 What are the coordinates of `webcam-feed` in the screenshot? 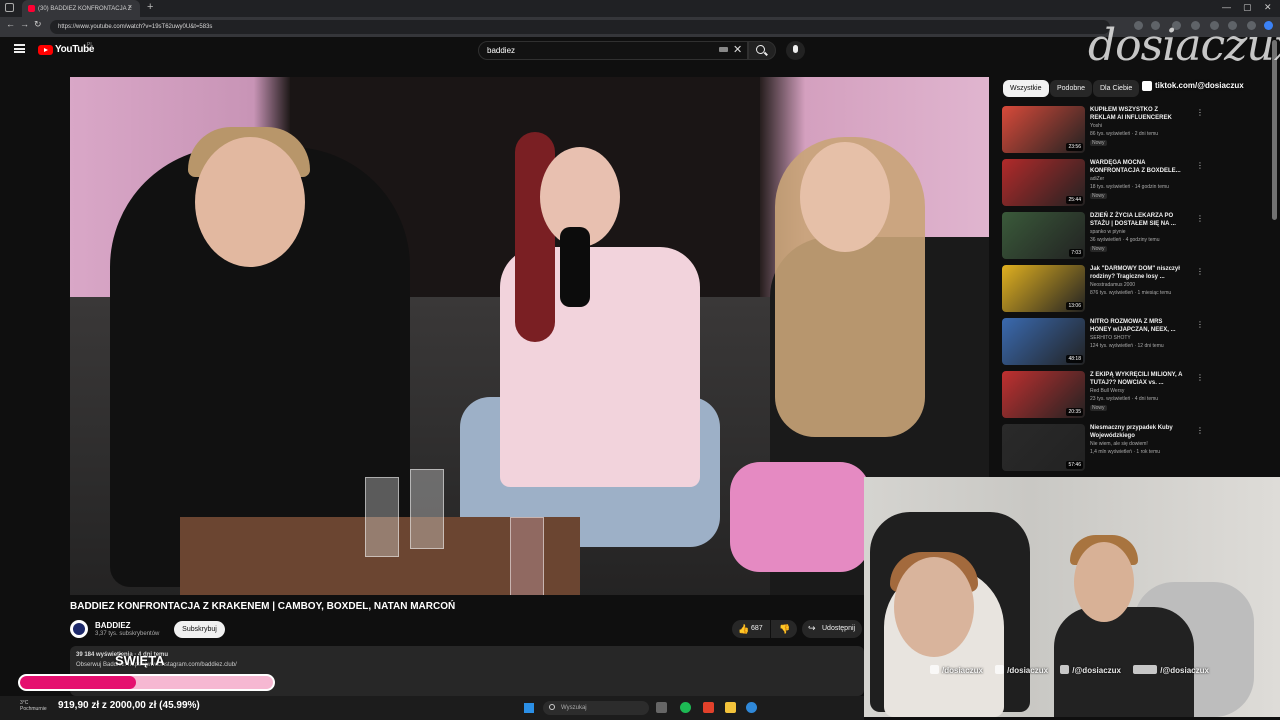 It's located at (1072, 597).